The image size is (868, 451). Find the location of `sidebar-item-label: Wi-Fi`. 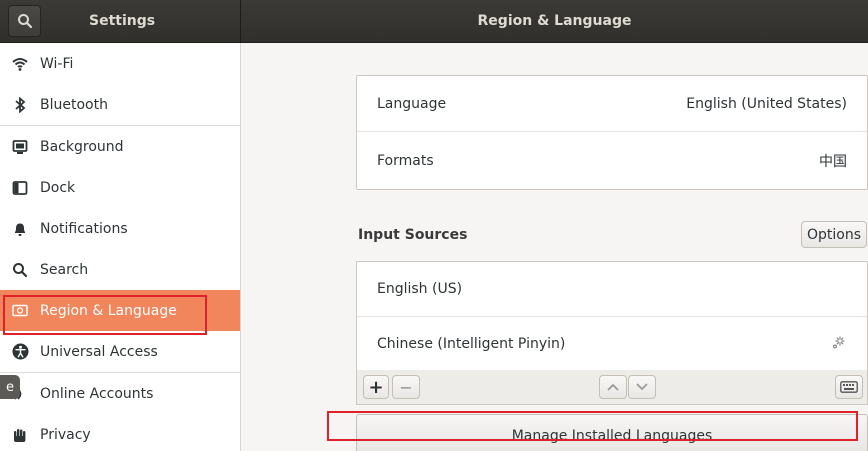

sidebar-item-label: Wi-Fi is located at coordinates (57, 63).